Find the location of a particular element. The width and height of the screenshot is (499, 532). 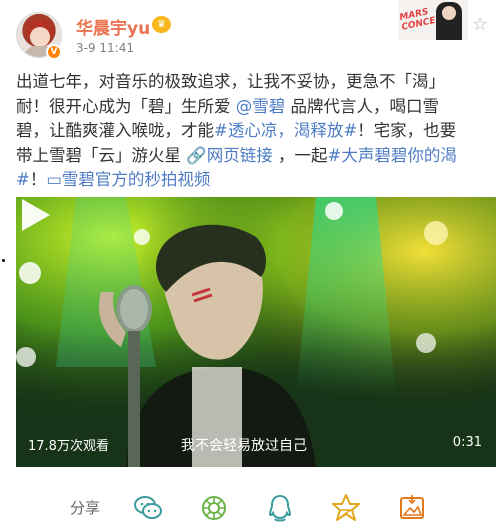

bullet-dot is located at coordinates (3, 260).